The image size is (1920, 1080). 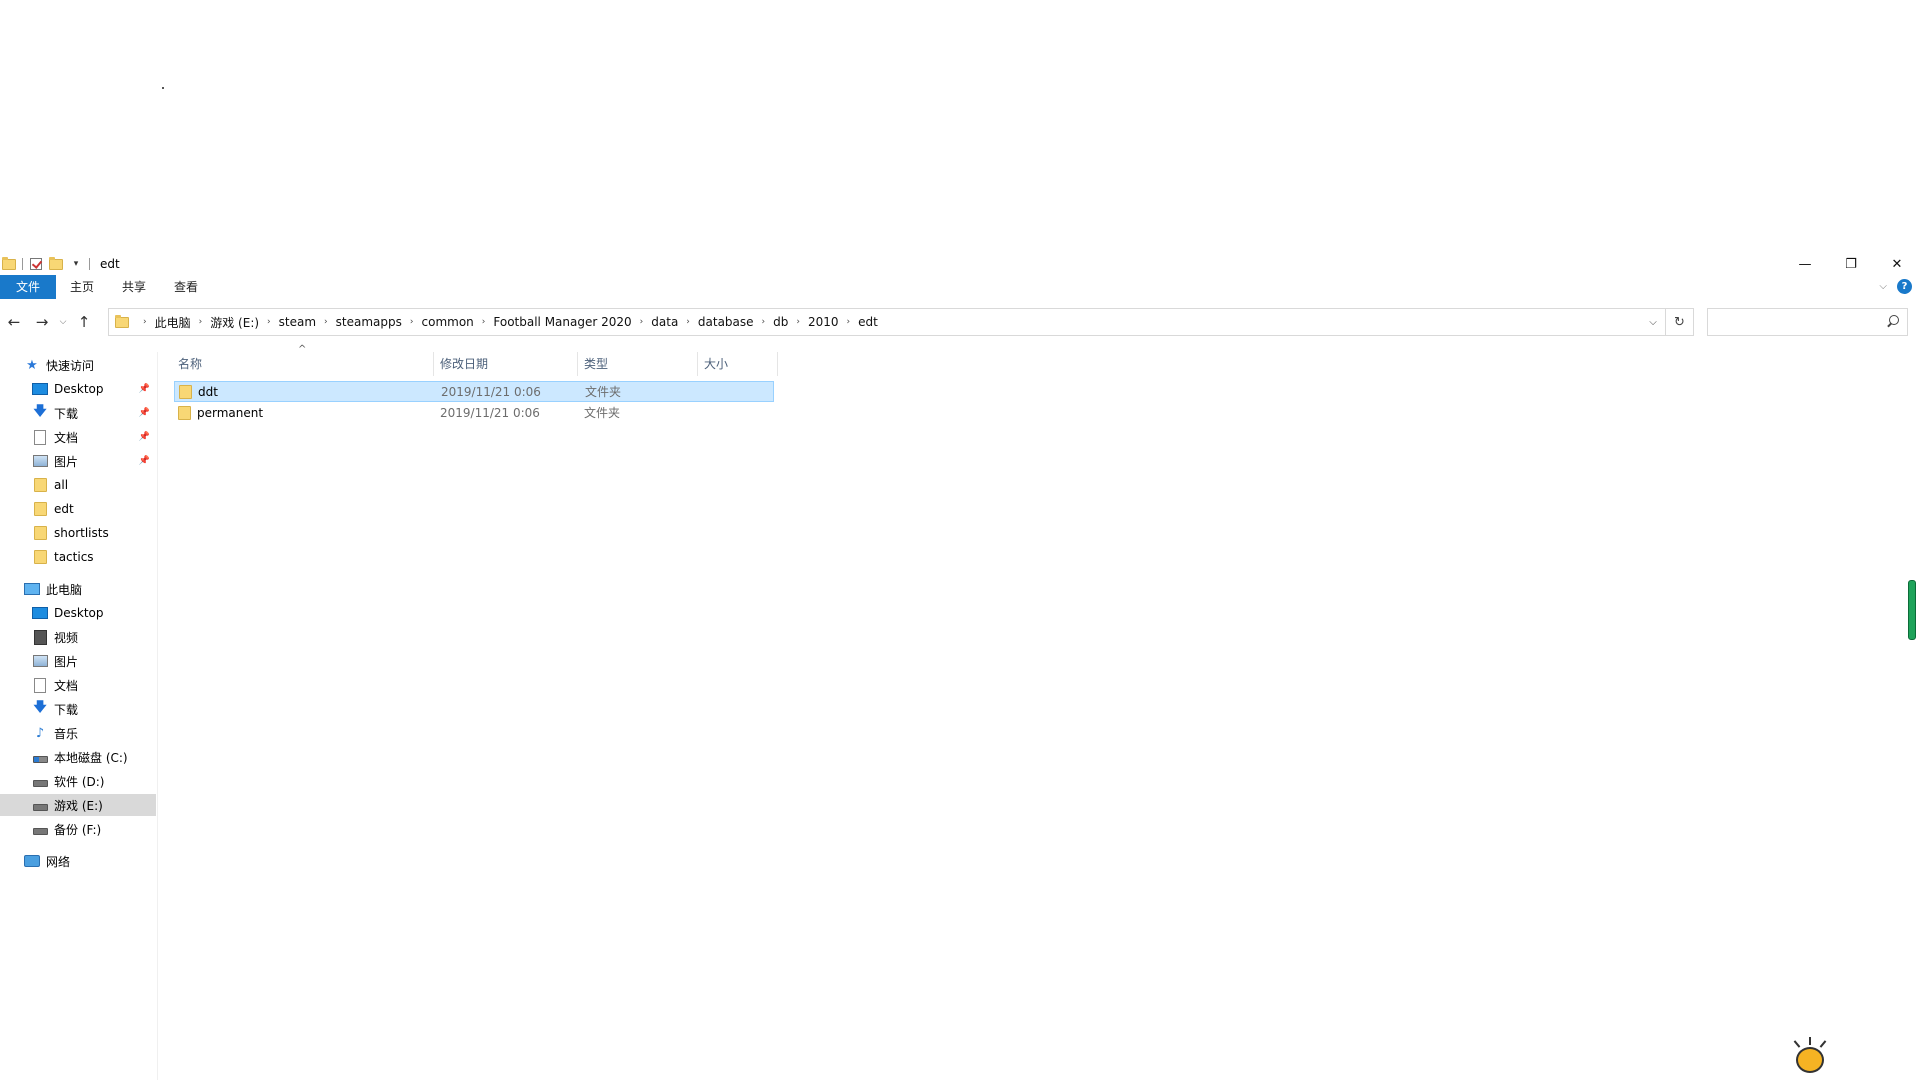 What do you see at coordinates (63, 322) in the screenshot?
I see `recent-locations-chevron-icon: ⌵` at bounding box center [63, 322].